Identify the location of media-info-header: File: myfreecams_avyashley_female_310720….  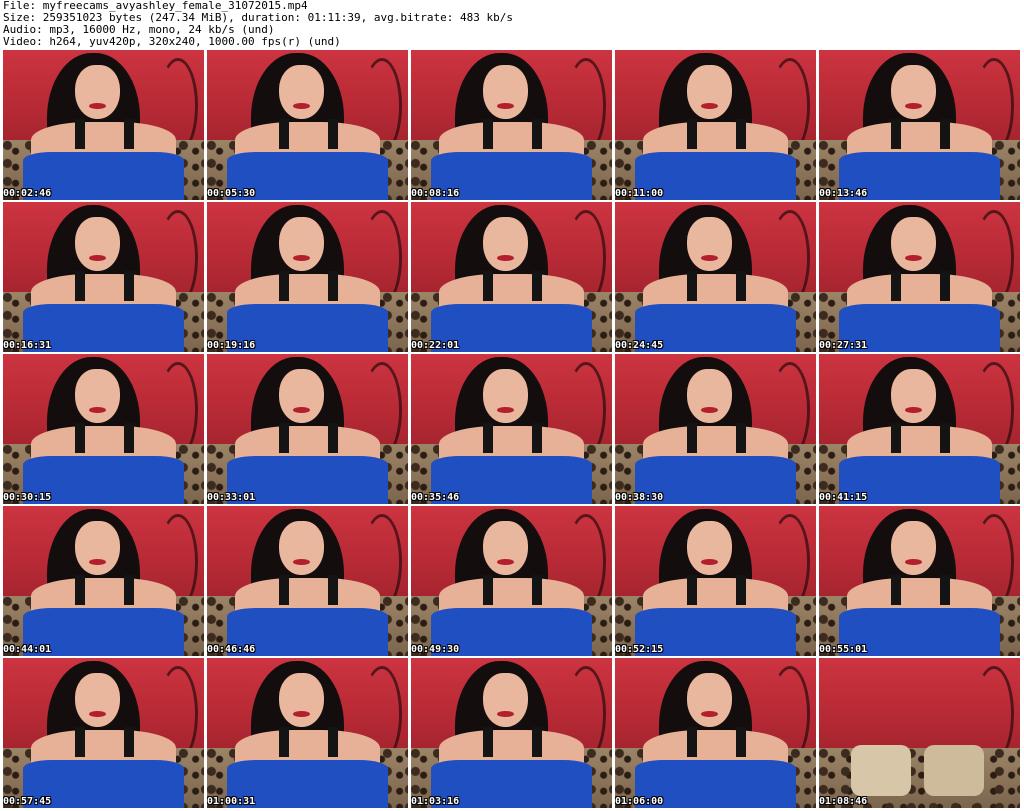
(512, 24).